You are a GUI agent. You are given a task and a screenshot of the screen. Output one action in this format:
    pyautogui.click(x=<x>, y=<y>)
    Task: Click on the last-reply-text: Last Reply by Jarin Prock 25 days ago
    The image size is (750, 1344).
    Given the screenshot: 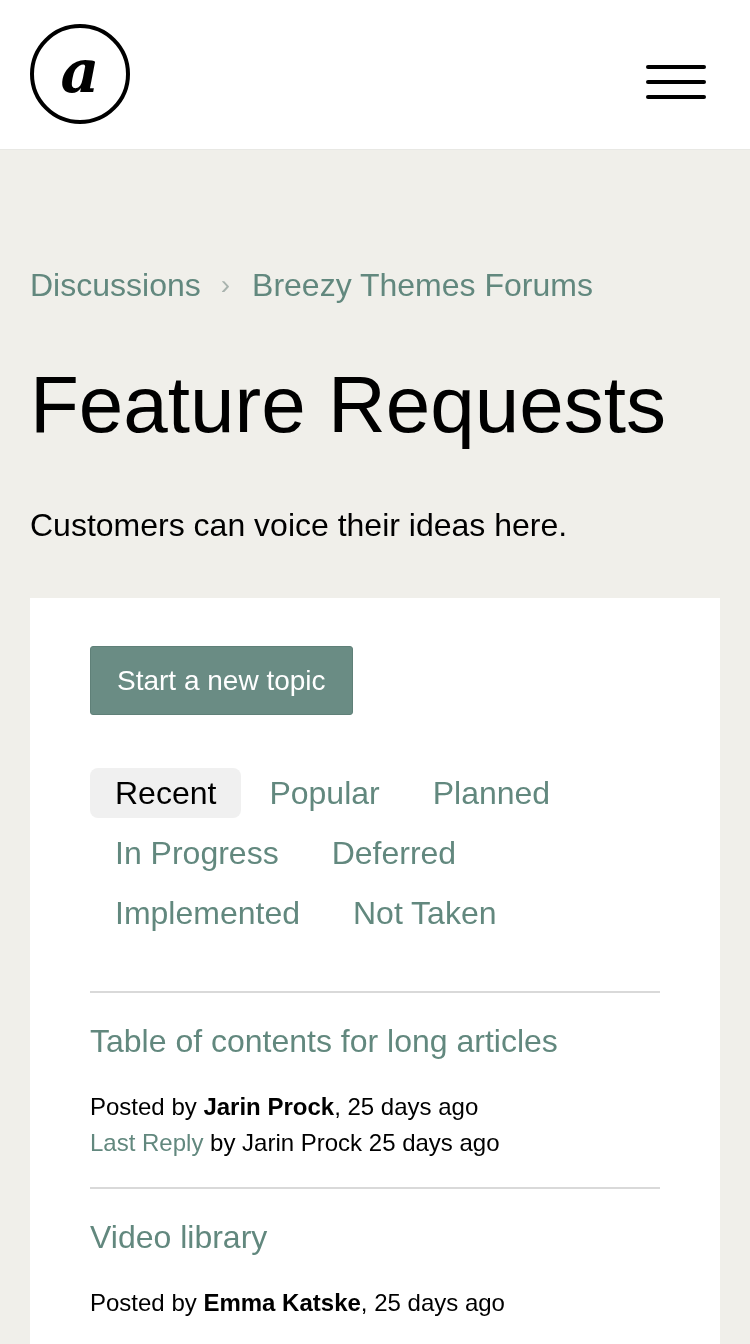 What is the action you would take?
    pyautogui.click(x=295, y=1143)
    